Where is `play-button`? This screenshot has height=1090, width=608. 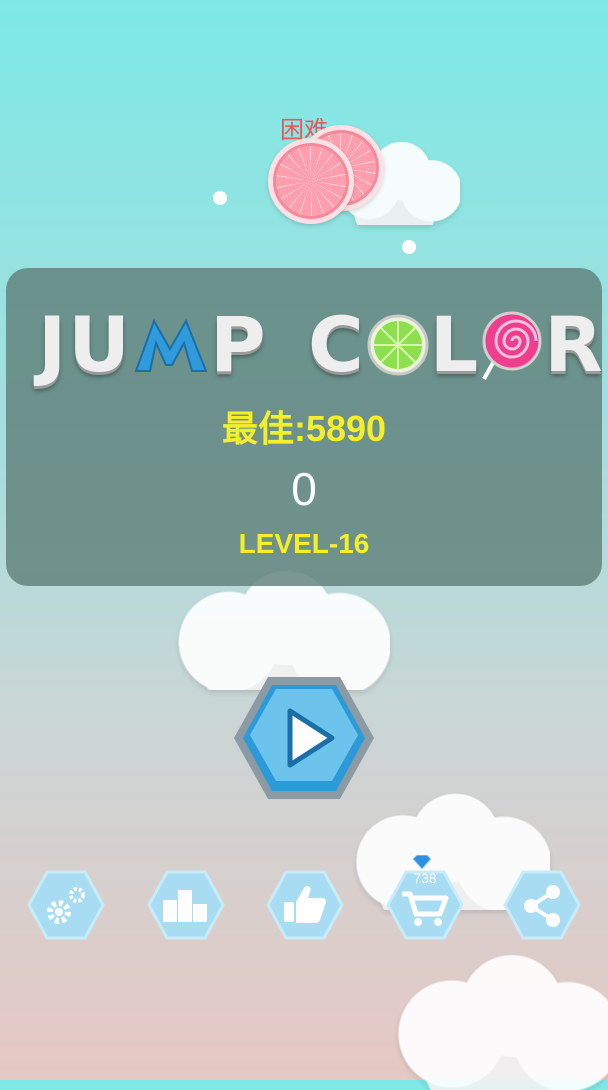
play-button is located at coordinates (304, 738).